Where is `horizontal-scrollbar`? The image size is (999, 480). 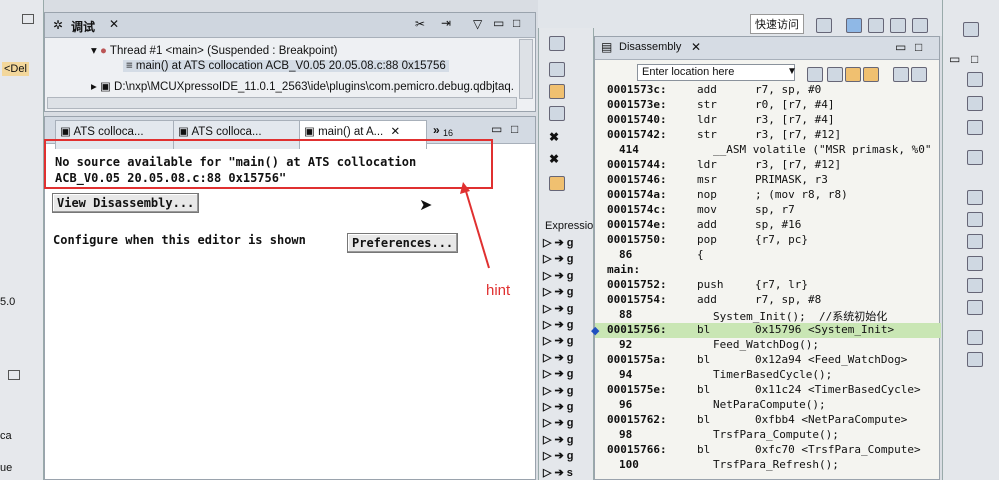
horizontal-scrollbar is located at coordinates (282, 103).